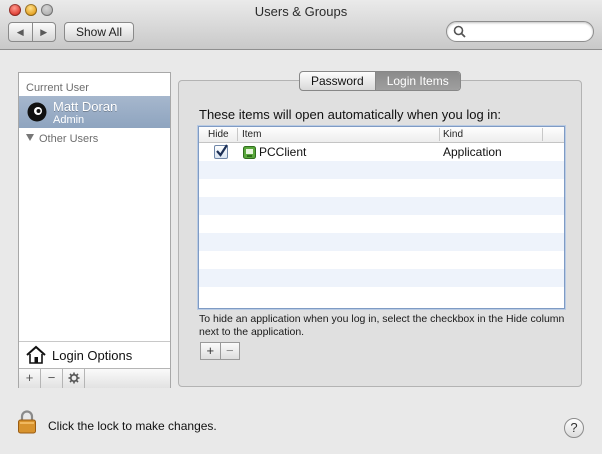 The width and height of the screenshot is (602, 454). What do you see at coordinates (459, 31) in the screenshot?
I see `search-icon` at bounding box center [459, 31].